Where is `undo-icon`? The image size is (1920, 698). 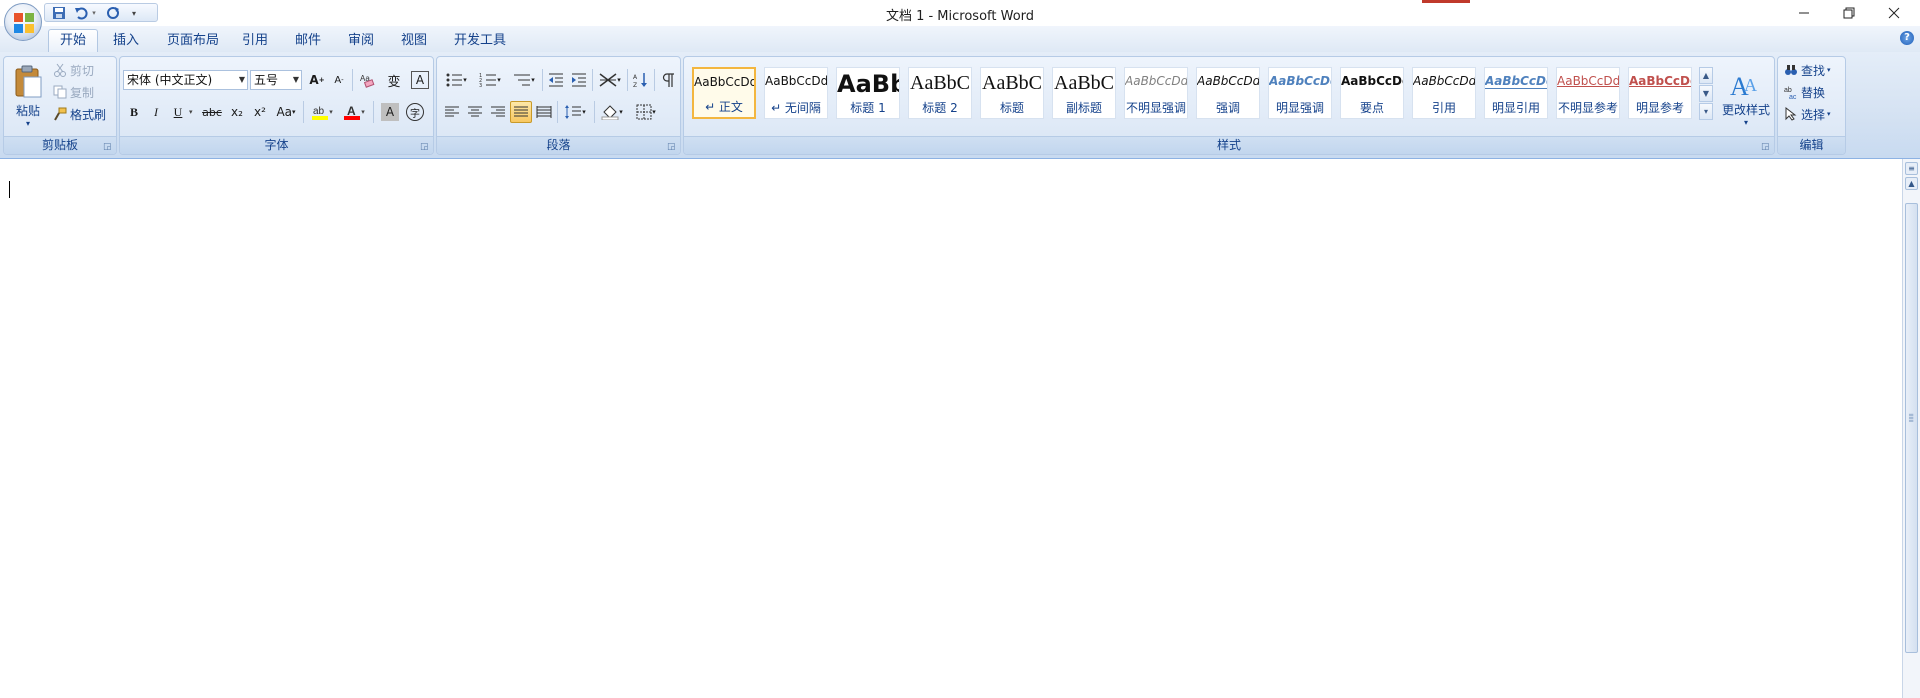 undo-icon is located at coordinates (81, 13).